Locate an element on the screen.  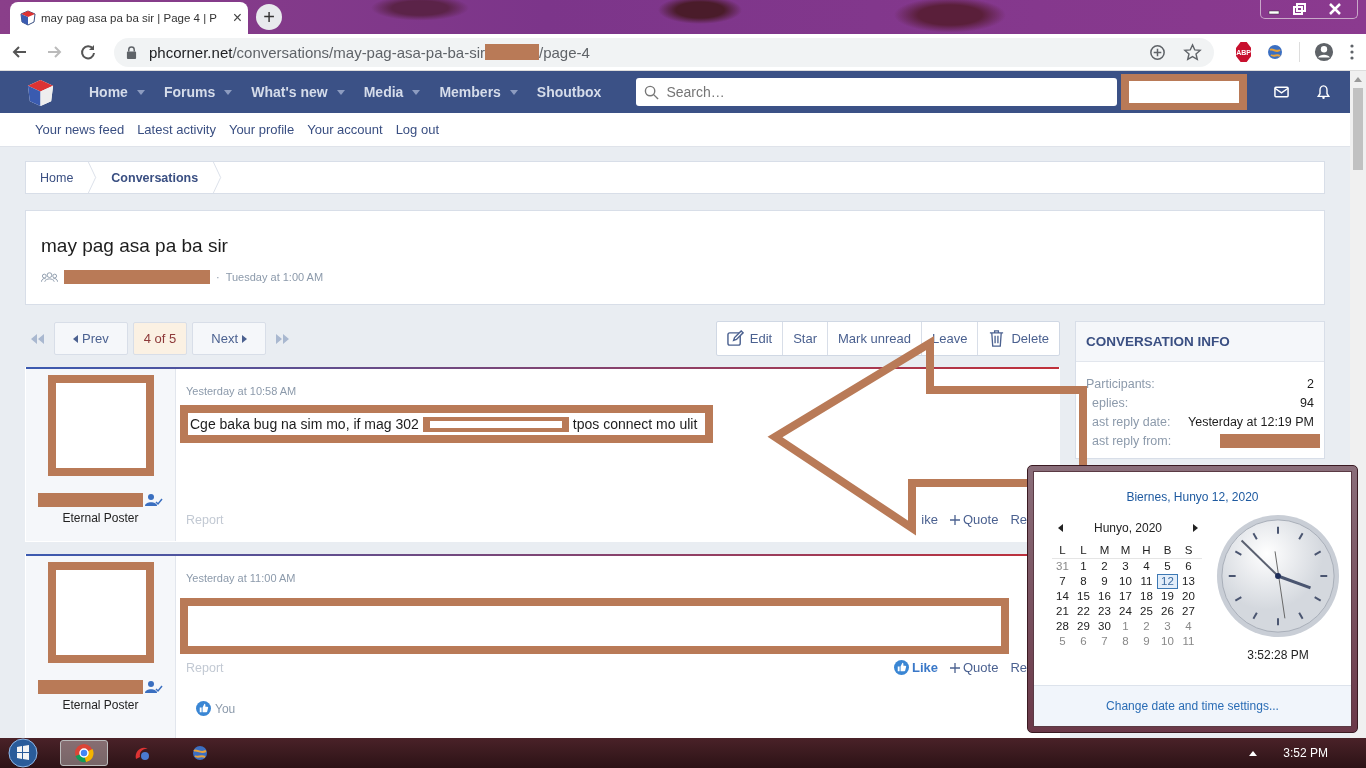
nav-link: Home is located at coordinates (117, 92).